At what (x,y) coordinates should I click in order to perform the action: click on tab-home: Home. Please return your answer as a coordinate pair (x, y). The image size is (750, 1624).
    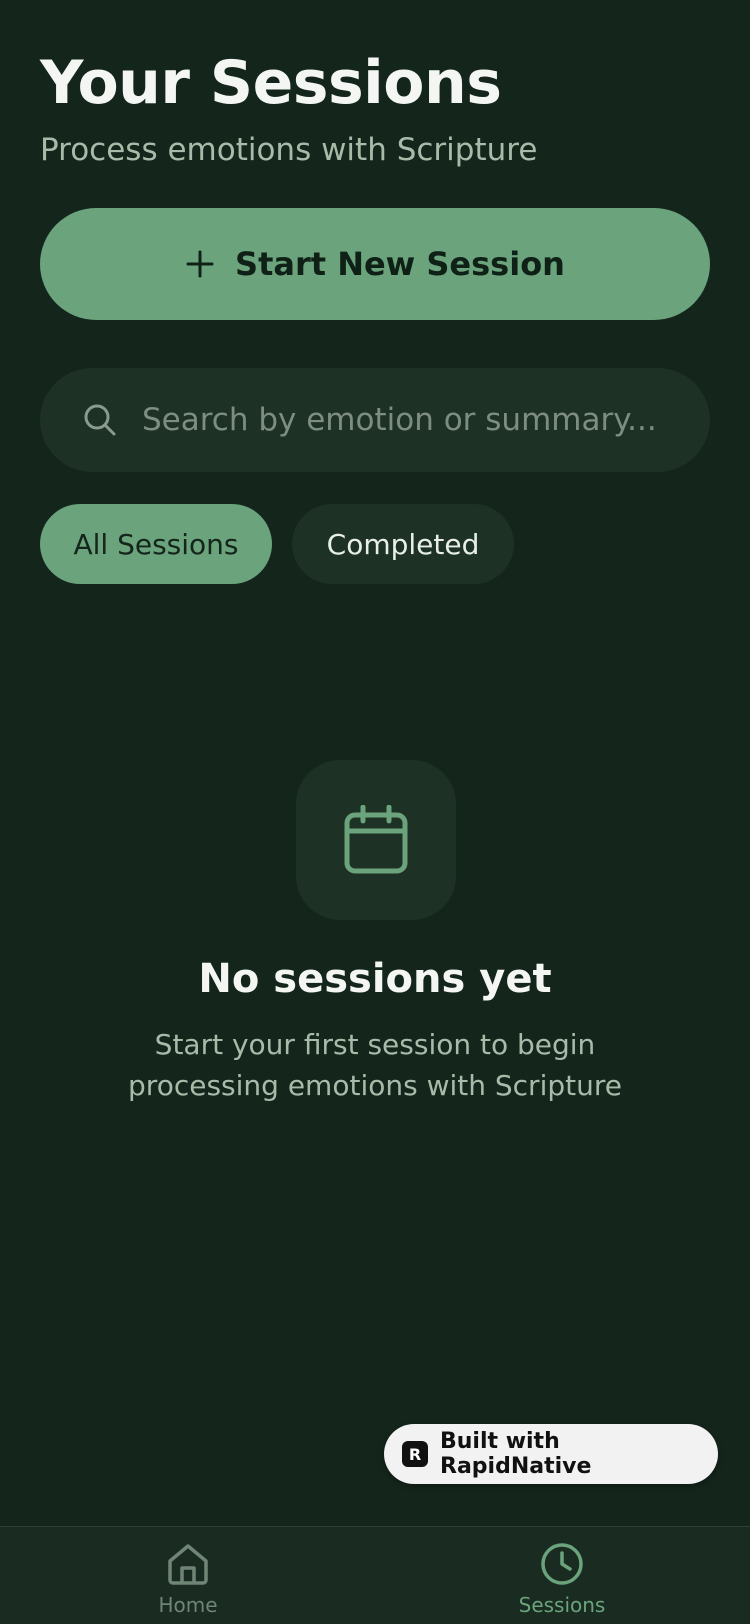
    Looking at the image, I should click on (188, 1575).